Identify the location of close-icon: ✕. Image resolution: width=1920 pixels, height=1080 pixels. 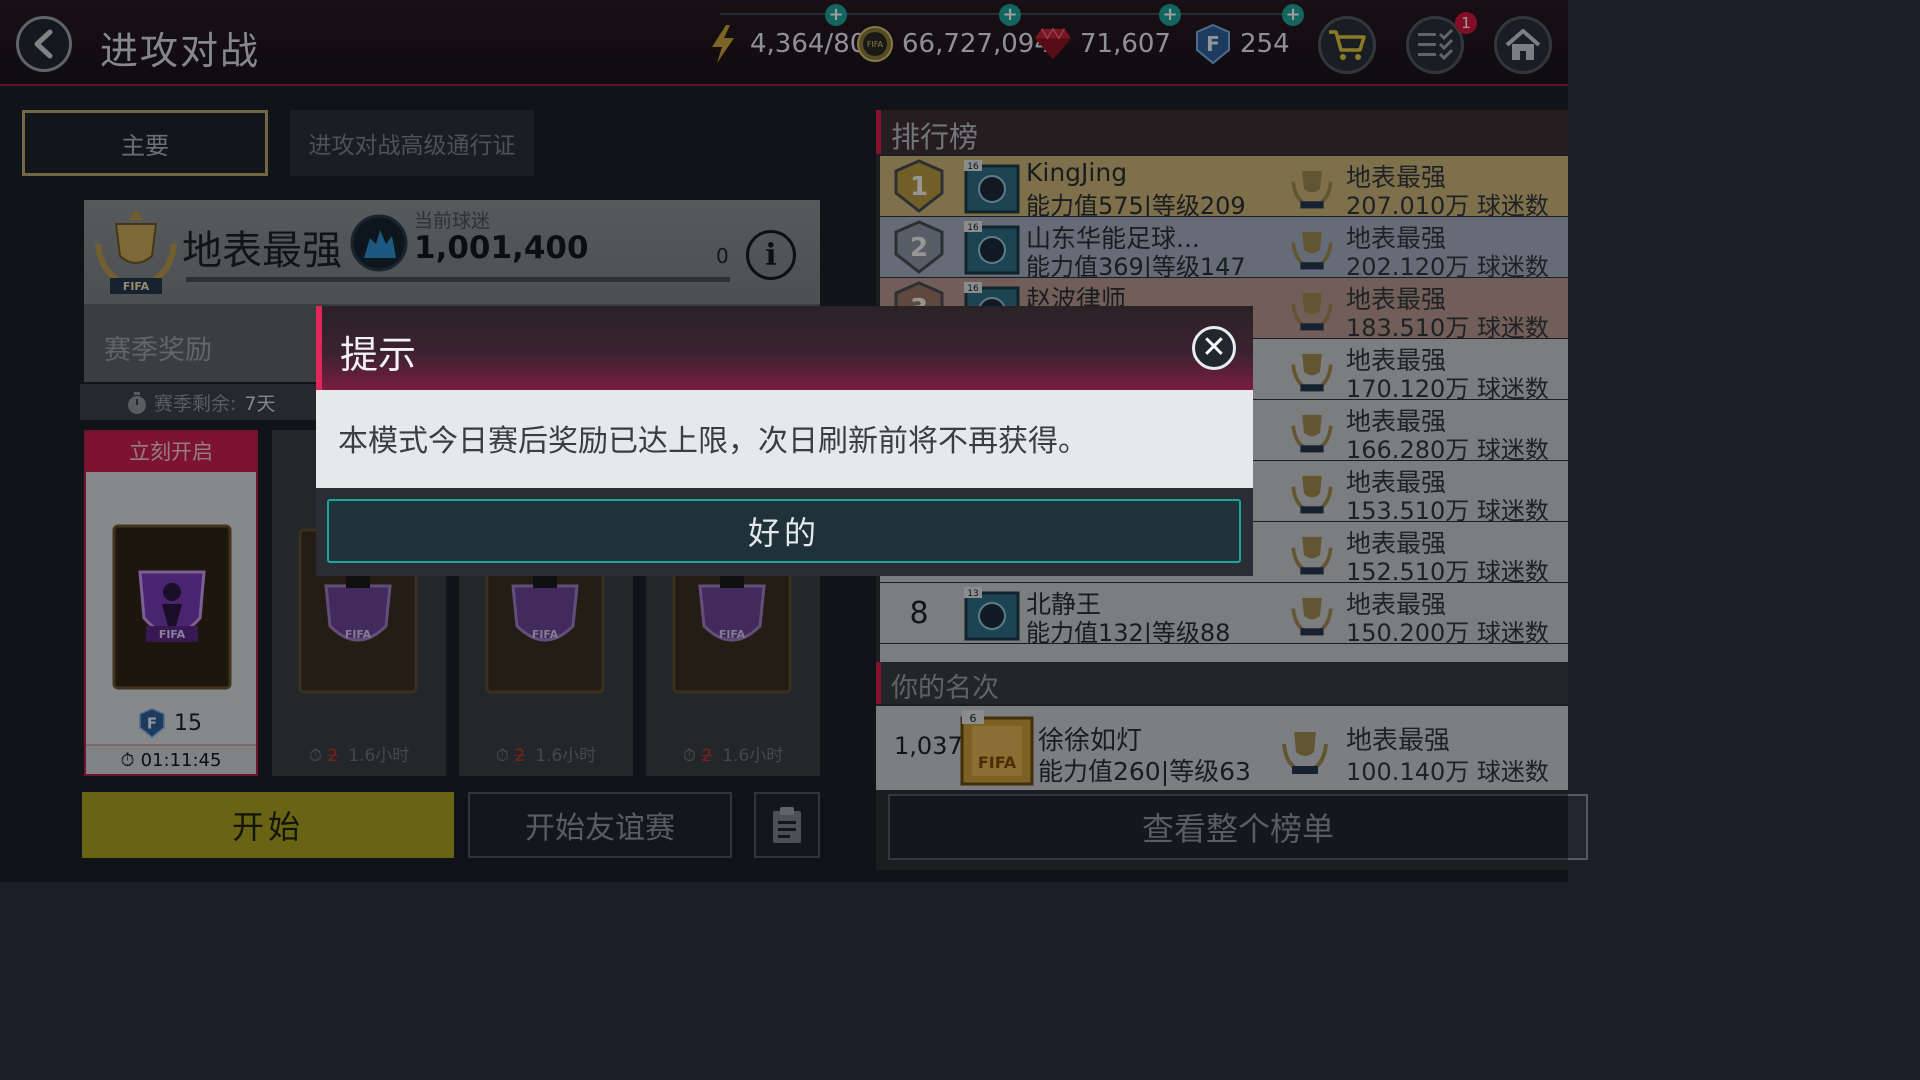
(1214, 347).